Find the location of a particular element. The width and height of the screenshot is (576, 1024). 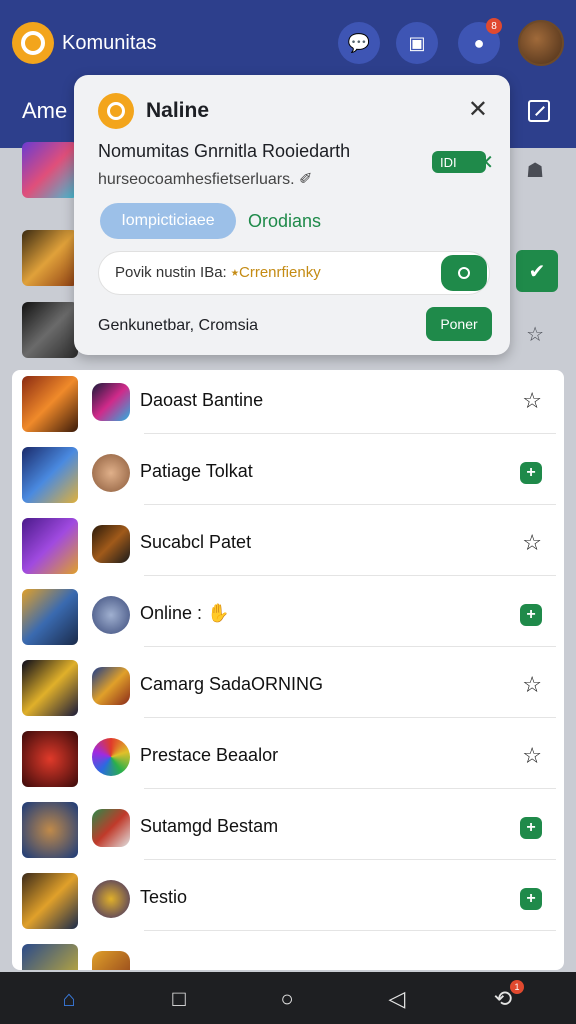

list-item-label: Online : ✋ is located at coordinates (185, 613).